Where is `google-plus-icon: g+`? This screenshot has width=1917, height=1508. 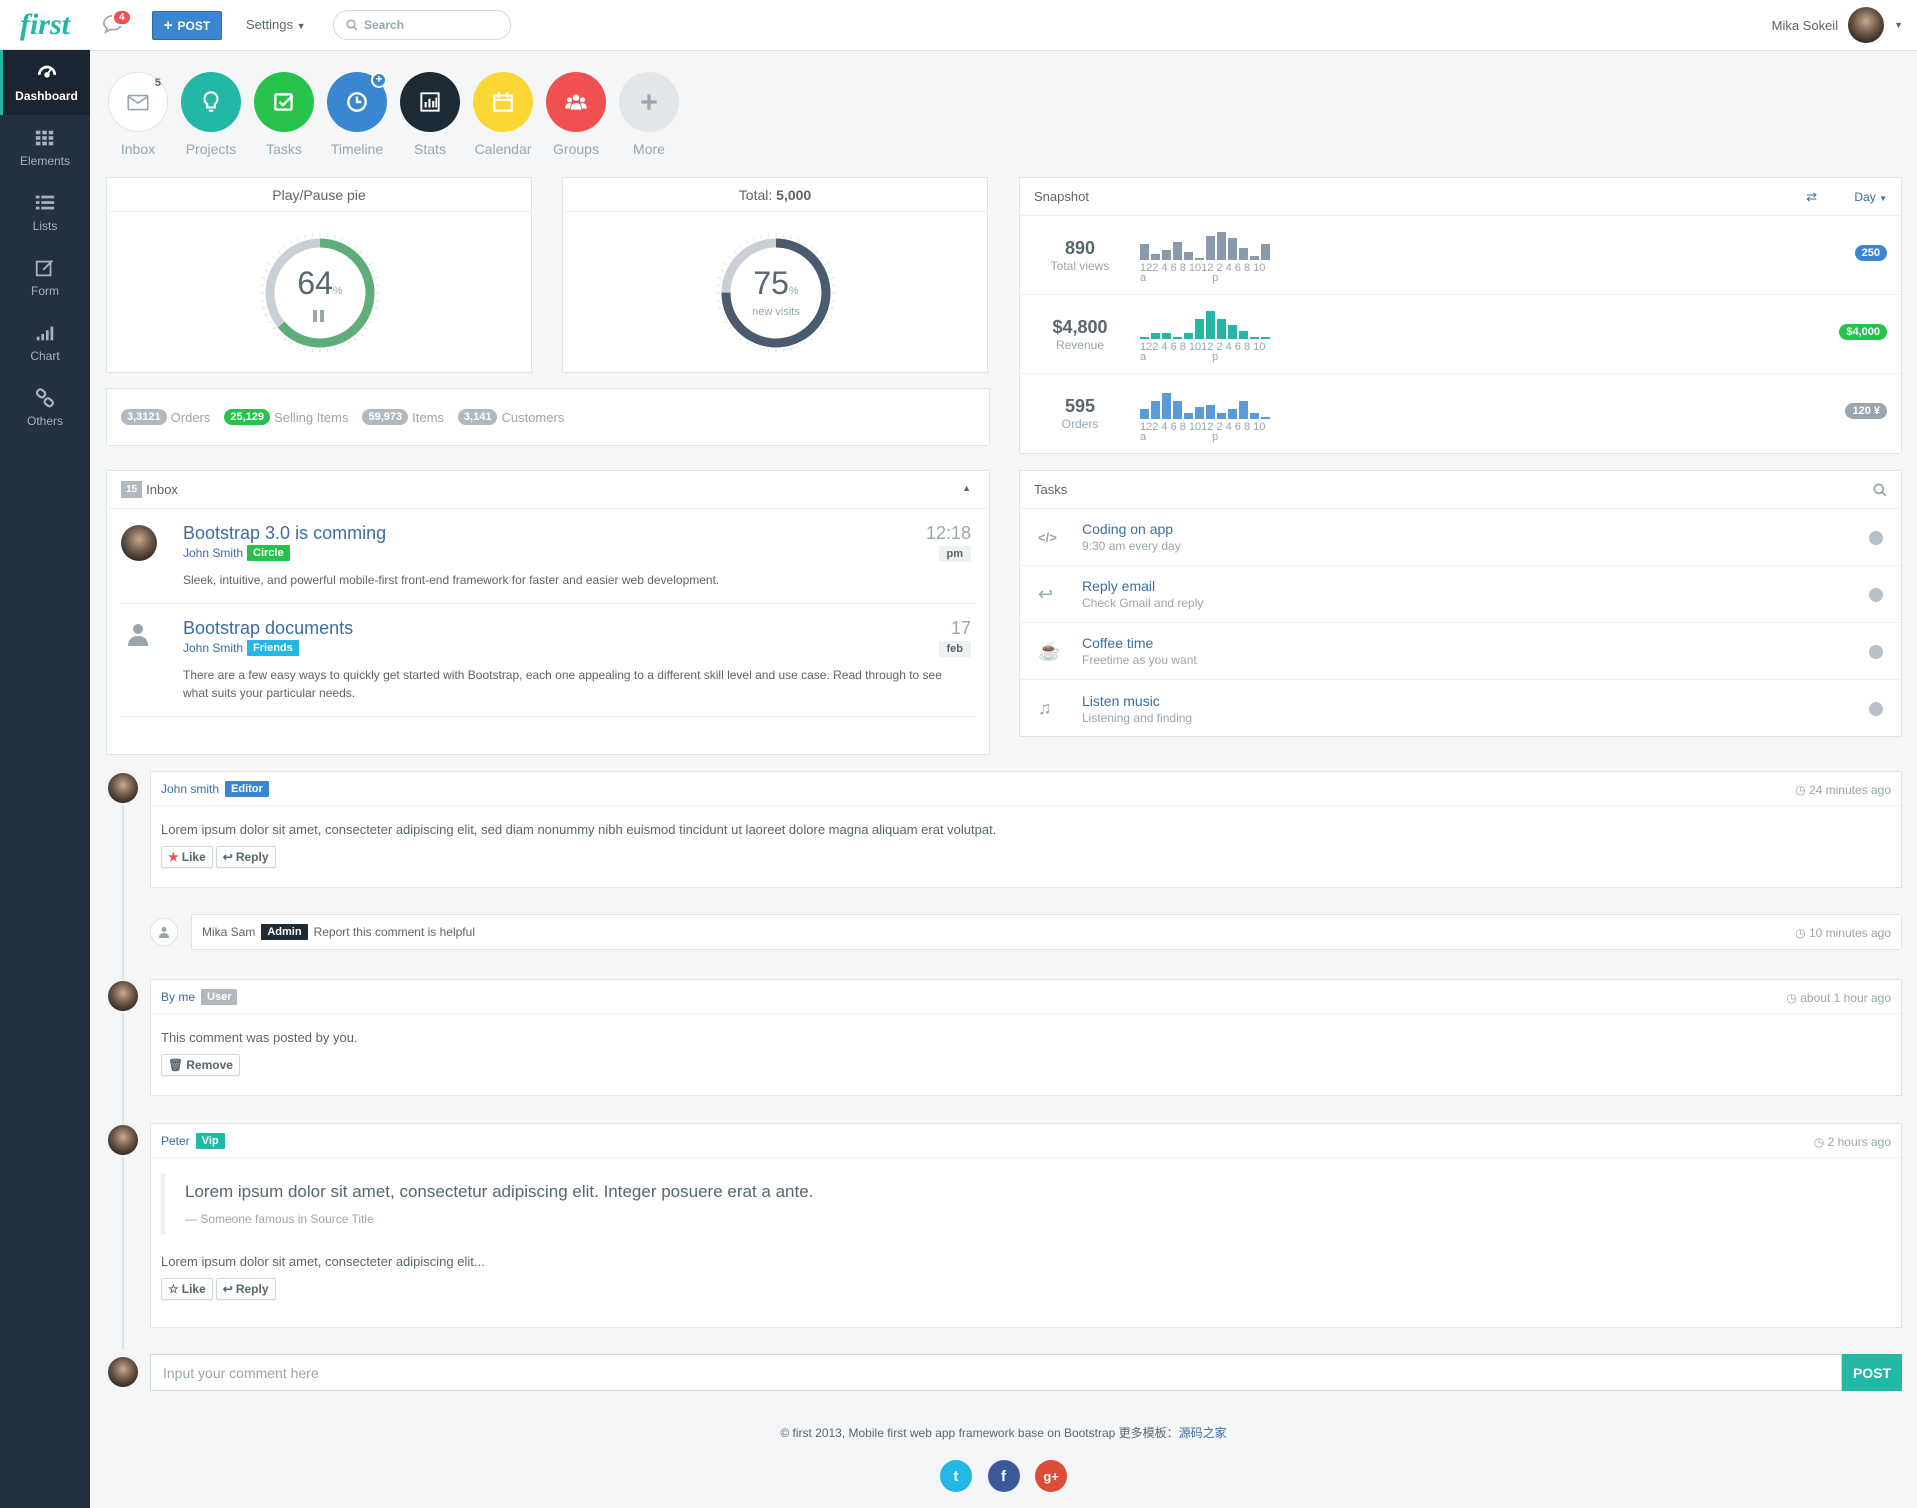 google-plus-icon: g+ is located at coordinates (1051, 1476).